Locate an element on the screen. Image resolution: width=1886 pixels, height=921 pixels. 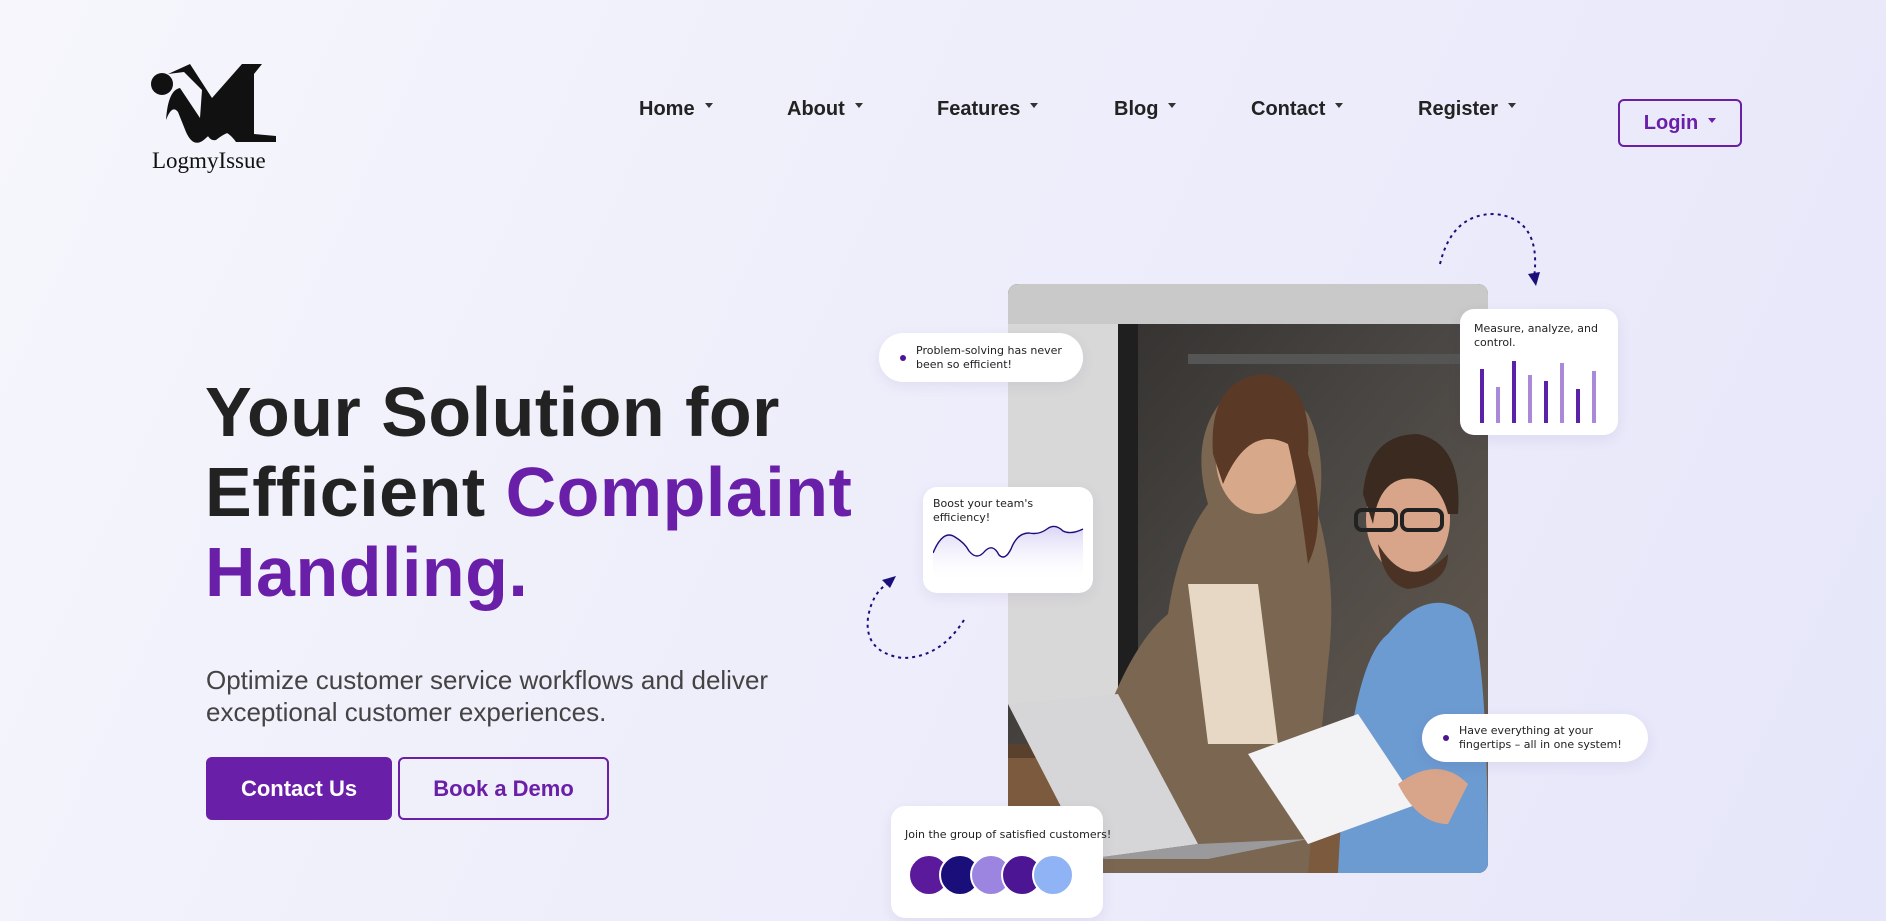
nav-item-contact: Contact is located at coordinates (1297, 109).